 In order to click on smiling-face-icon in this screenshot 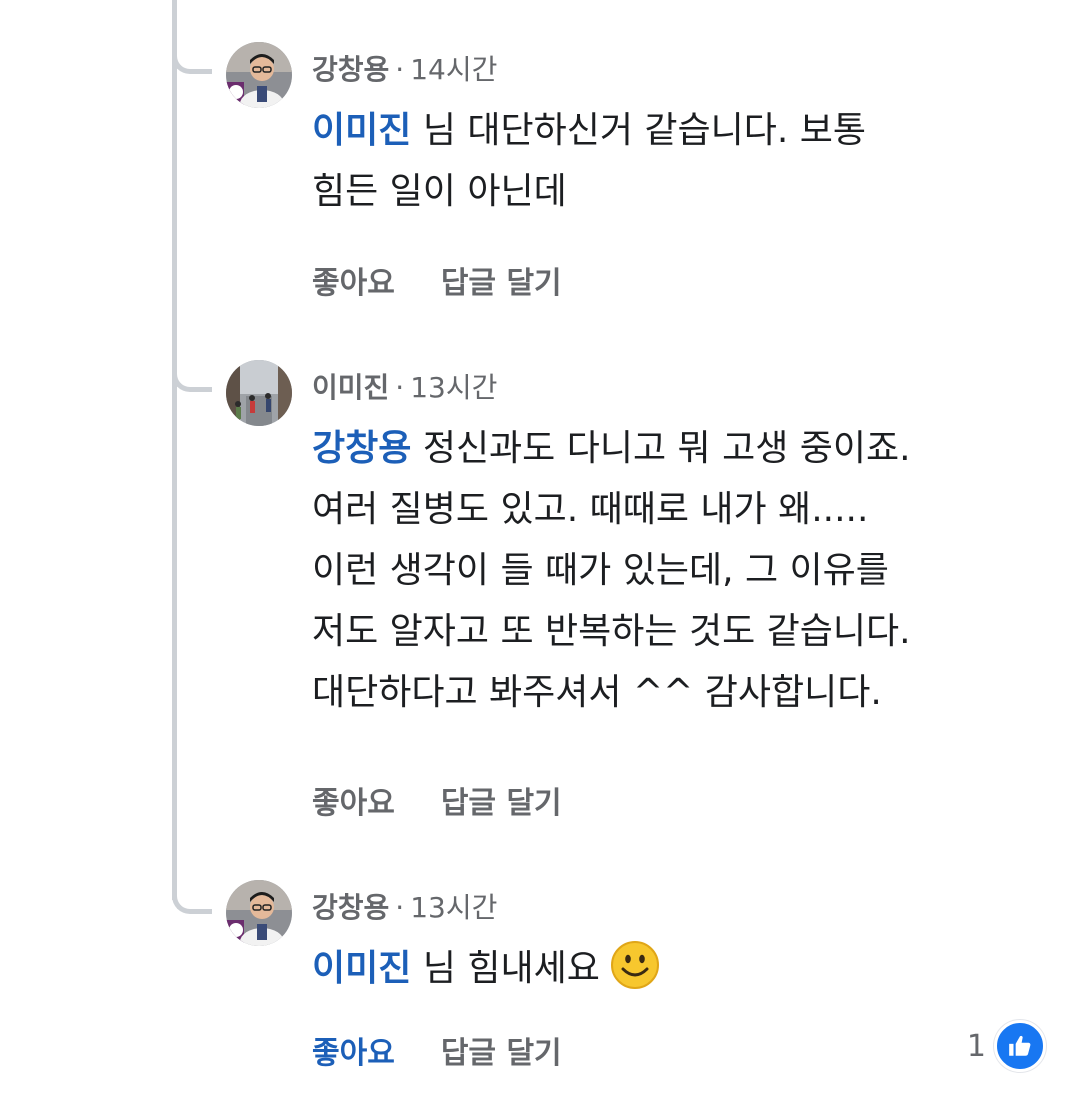, I will do `click(635, 974)`.